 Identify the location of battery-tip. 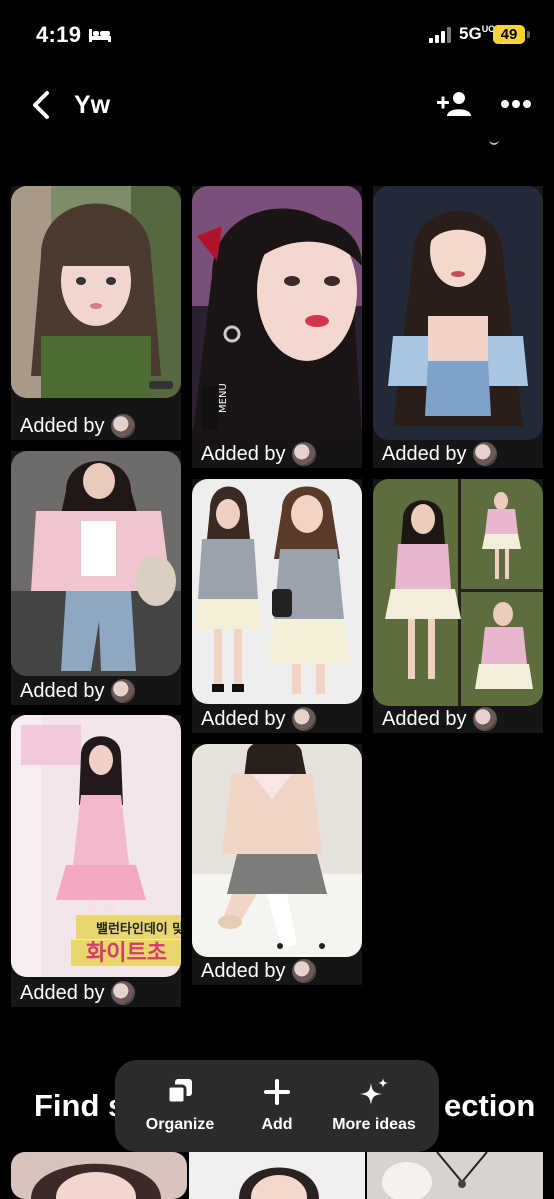
(528, 34).